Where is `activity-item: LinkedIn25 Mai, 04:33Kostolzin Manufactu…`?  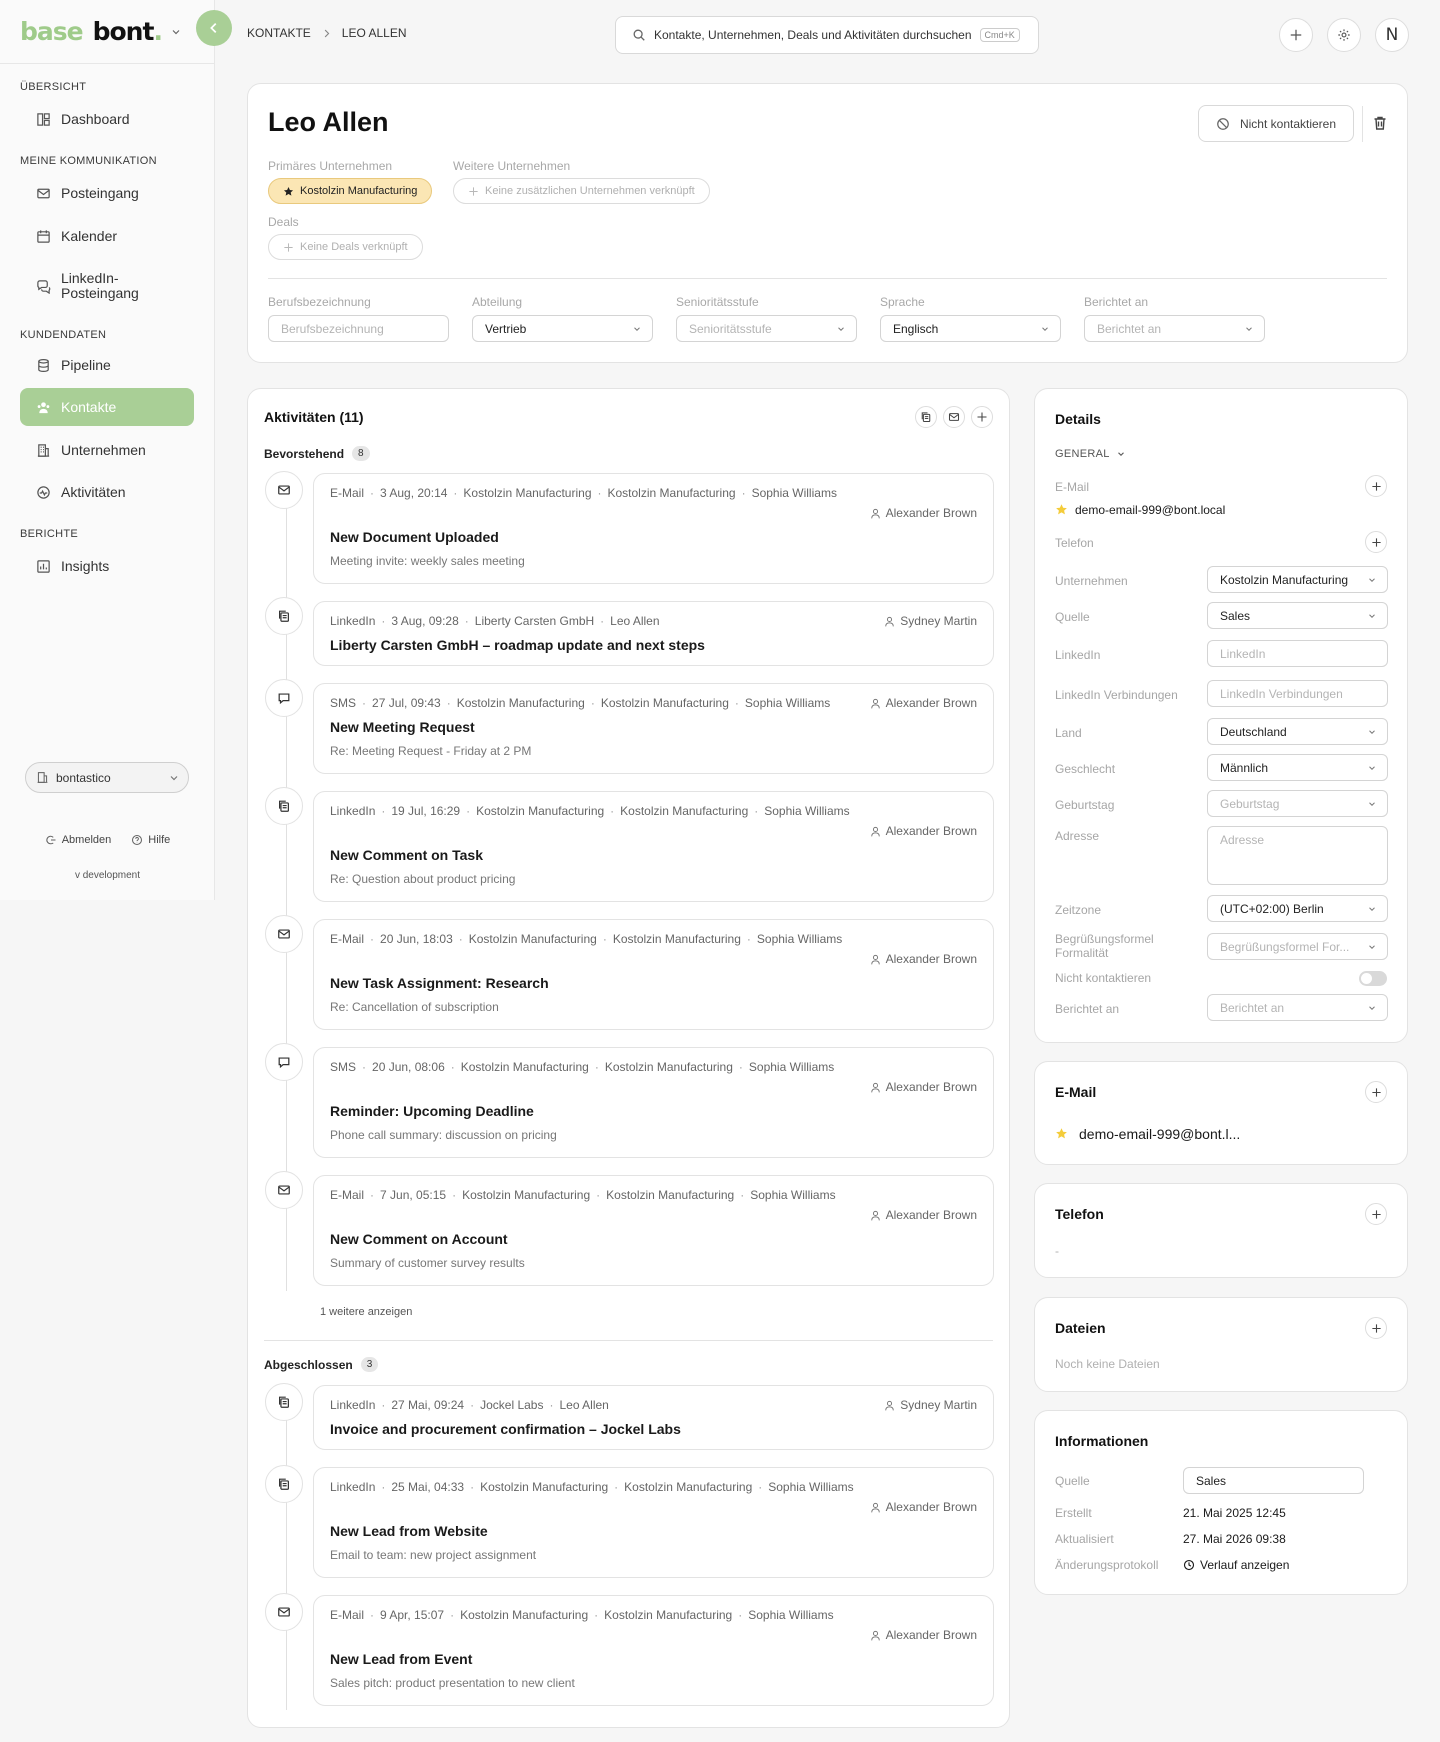 activity-item: LinkedIn25 Mai, 04:33Kostolzin Manufactu… is located at coordinates (653, 1522).